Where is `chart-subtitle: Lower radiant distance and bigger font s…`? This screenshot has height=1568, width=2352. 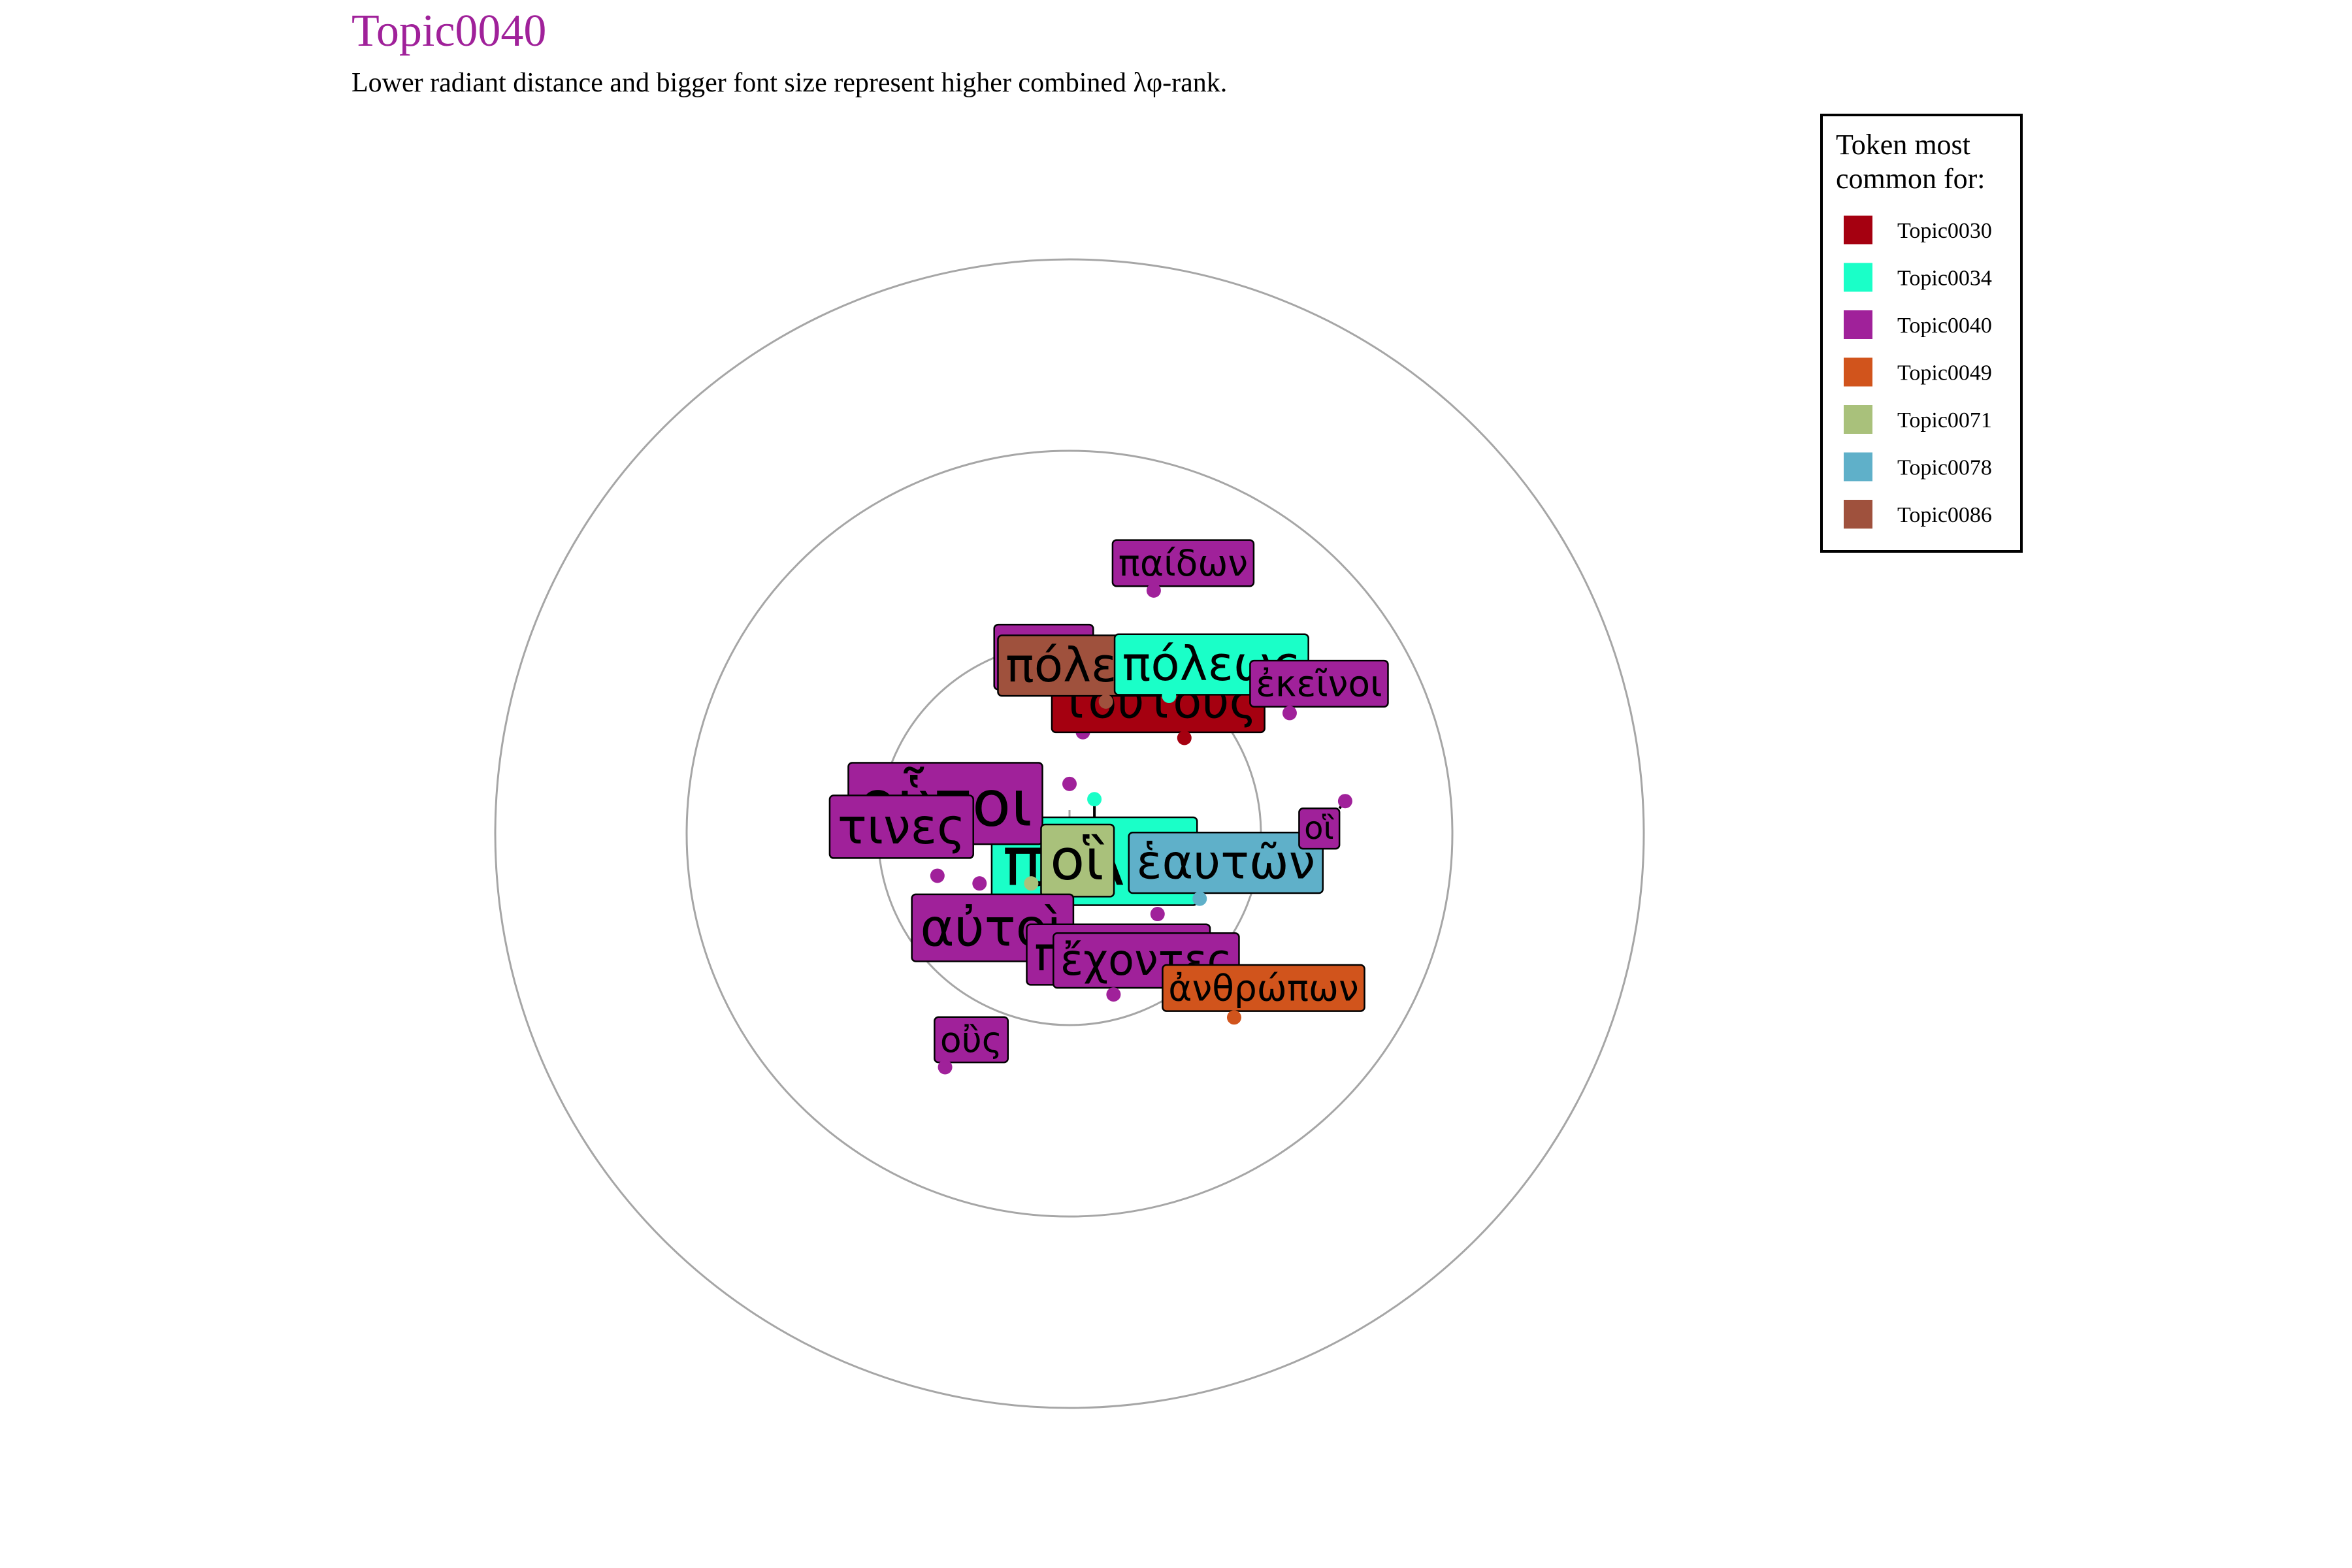 chart-subtitle: Lower radiant distance and bigger font s… is located at coordinates (789, 83).